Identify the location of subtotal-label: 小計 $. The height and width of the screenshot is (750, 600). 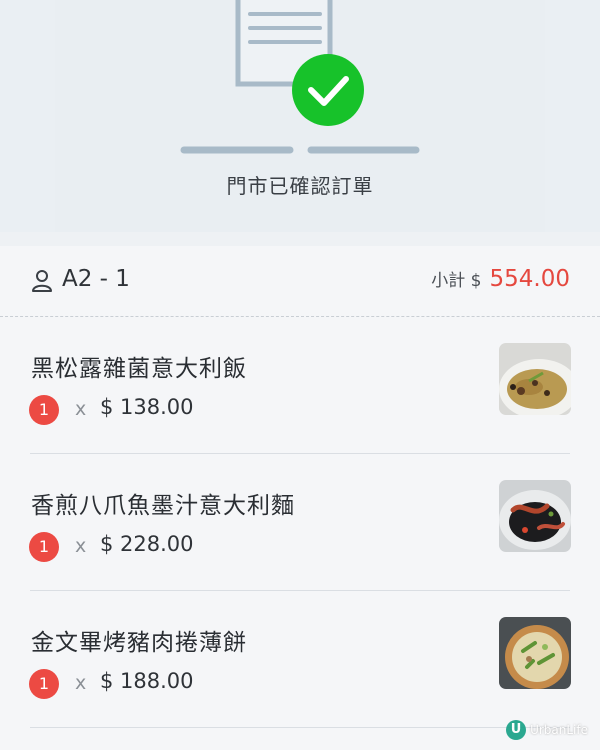
(456, 281).